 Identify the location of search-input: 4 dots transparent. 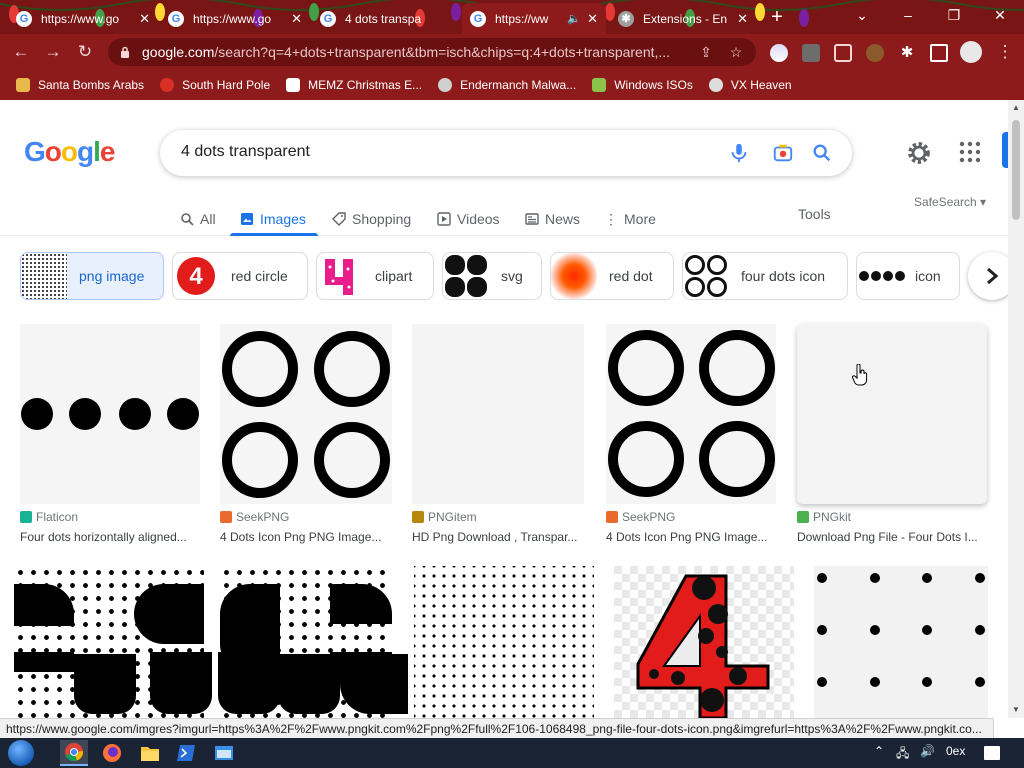
(245, 152).